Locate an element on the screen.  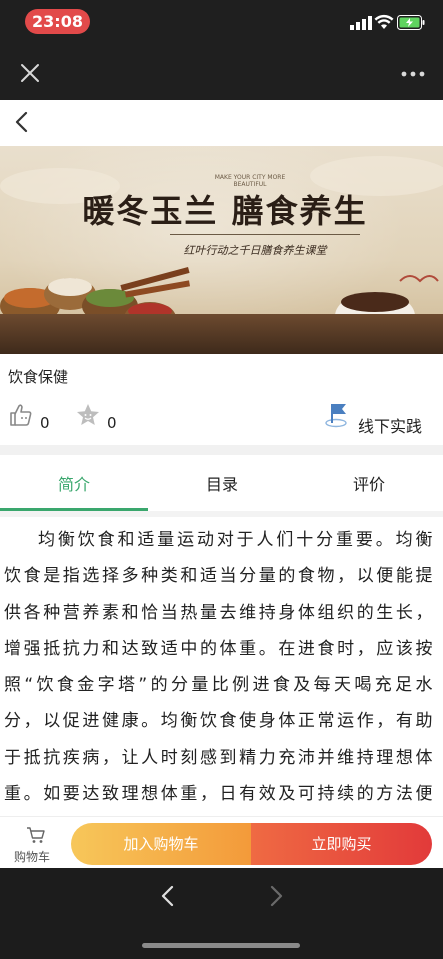
browser-forward-icon is located at coordinates (276, 896).